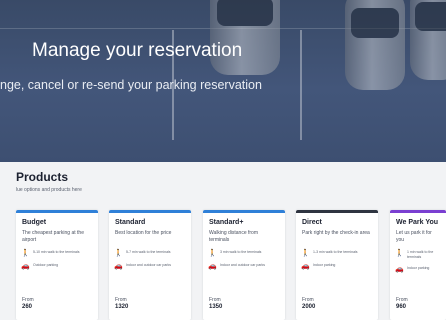 The image size is (446, 320). What do you see at coordinates (42, 177) in the screenshot?
I see `products-heading: Products` at bounding box center [42, 177].